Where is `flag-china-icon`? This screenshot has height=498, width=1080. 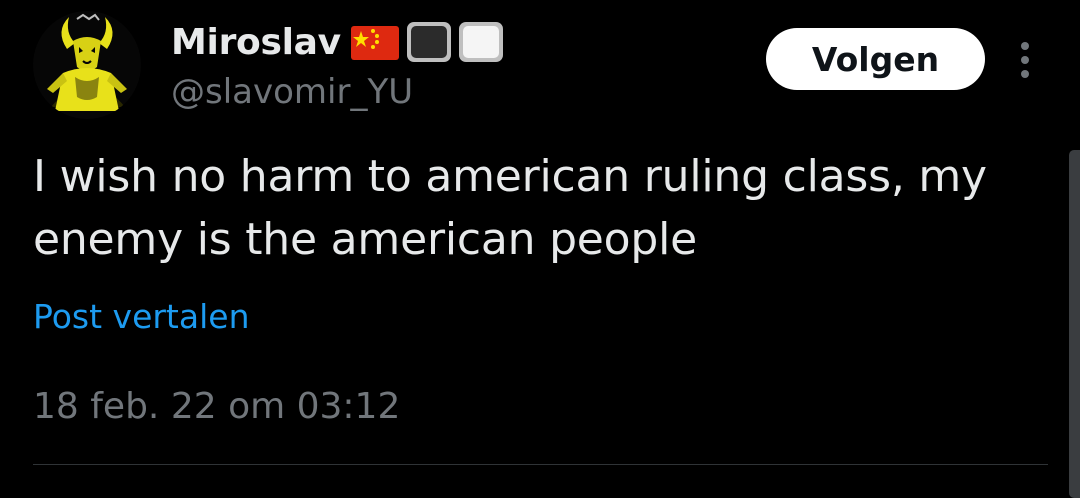
flag-china-icon is located at coordinates (374, 43).